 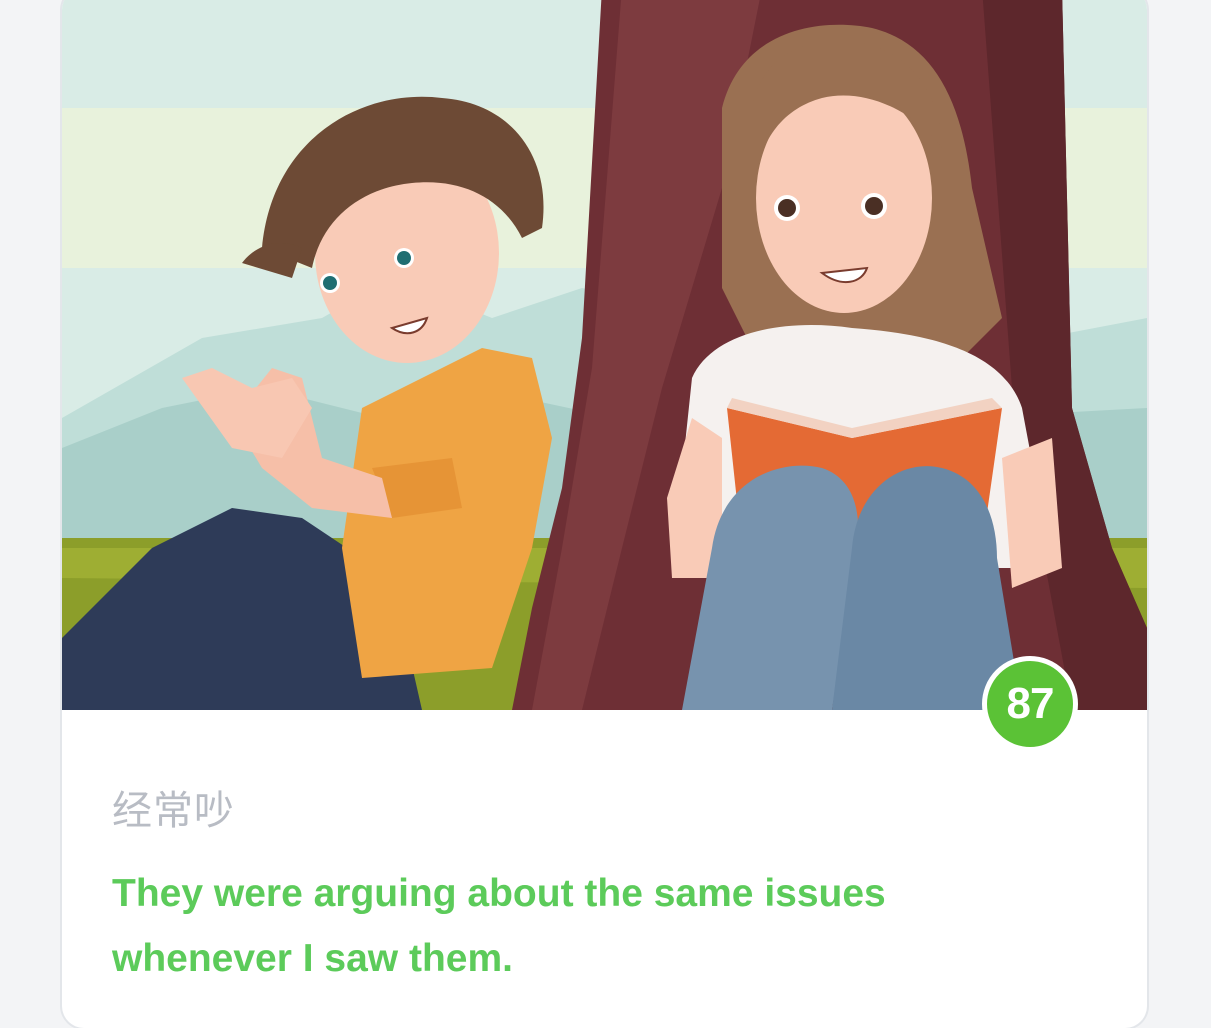 What do you see at coordinates (173, 811) in the screenshot?
I see `chinese-phrase: 经常吵` at bounding box center [173, 811].